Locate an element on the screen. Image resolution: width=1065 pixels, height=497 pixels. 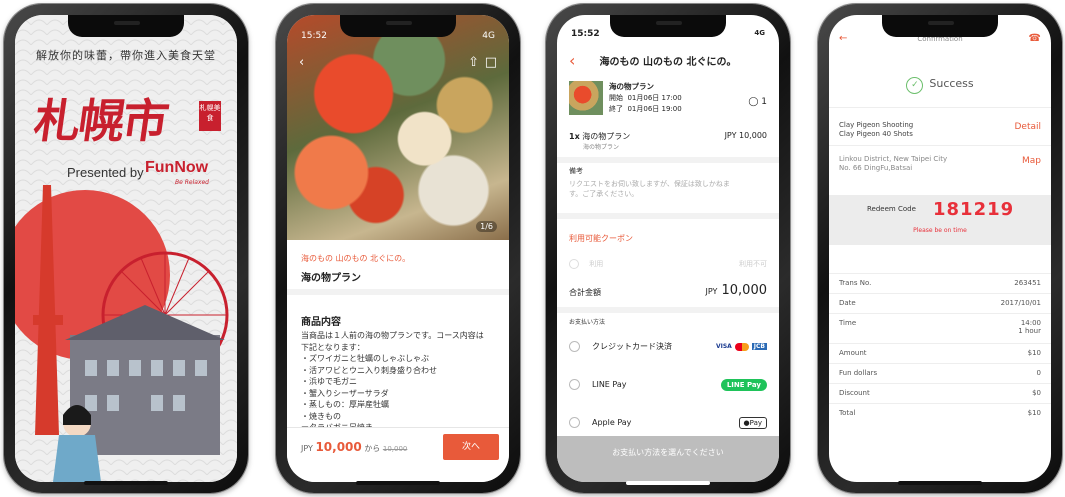
purchase-footer: JPY 10,000 から 10,000 次へ is located at coordinates (398, 454).